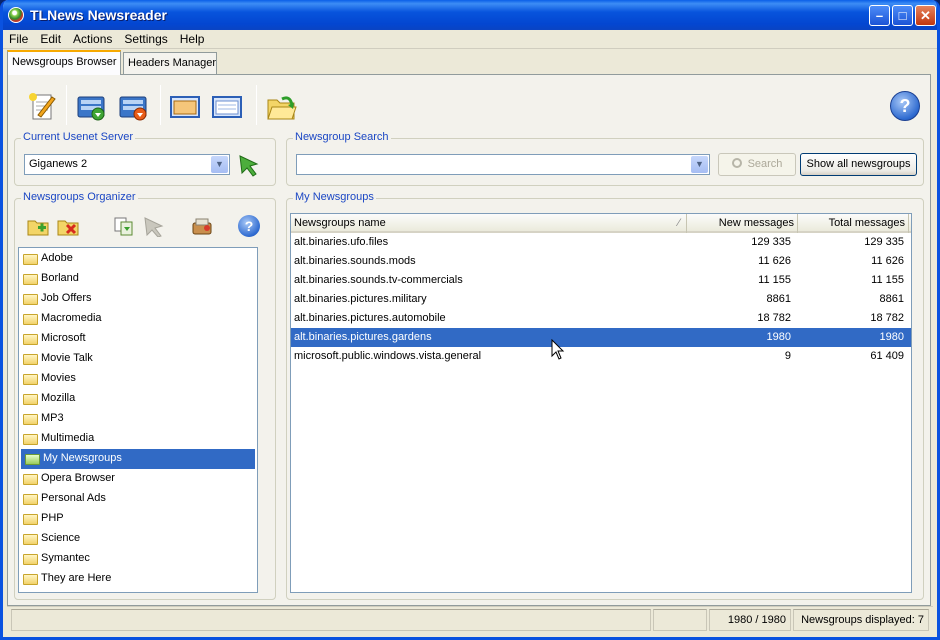 The width and height of the screenshot is (940, 640). Describe the element at coordinates (145, 39) in the screenshot. I see `menu-settings: Settings` at that location.